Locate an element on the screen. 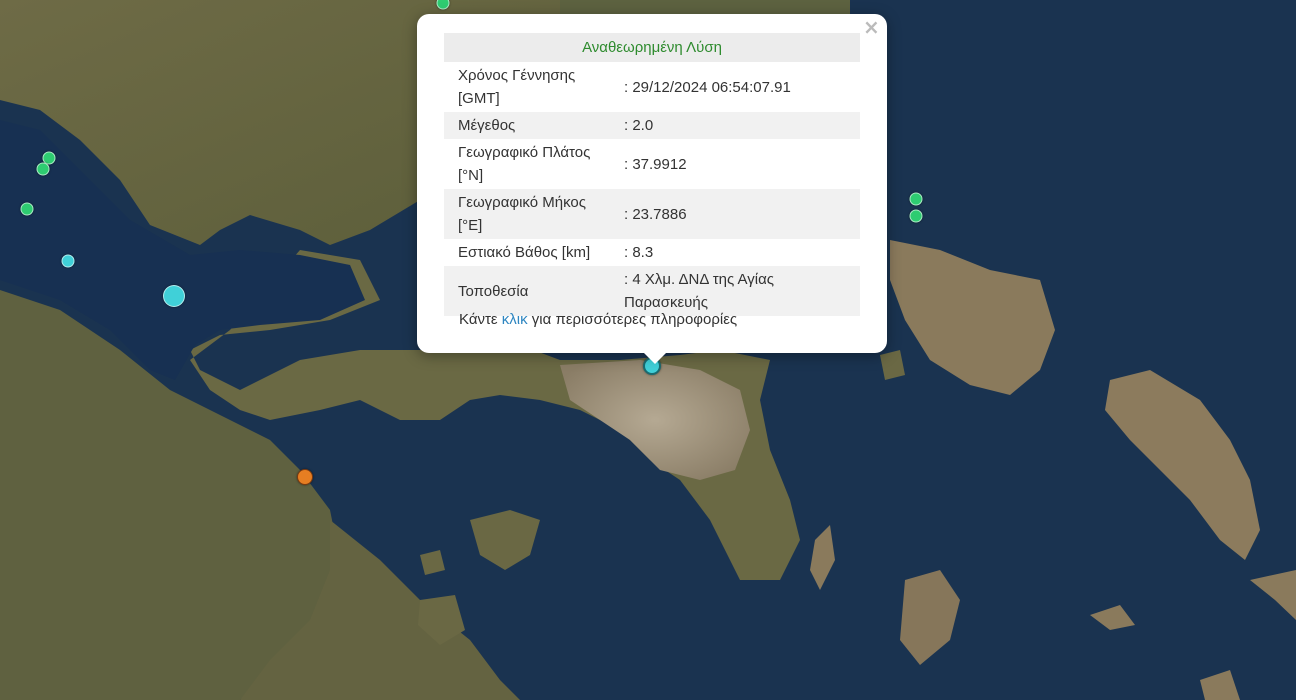  table-row: Γεωγραφικό Μήκος [°E] : 23.7886 is located at coordinates (652, 214).